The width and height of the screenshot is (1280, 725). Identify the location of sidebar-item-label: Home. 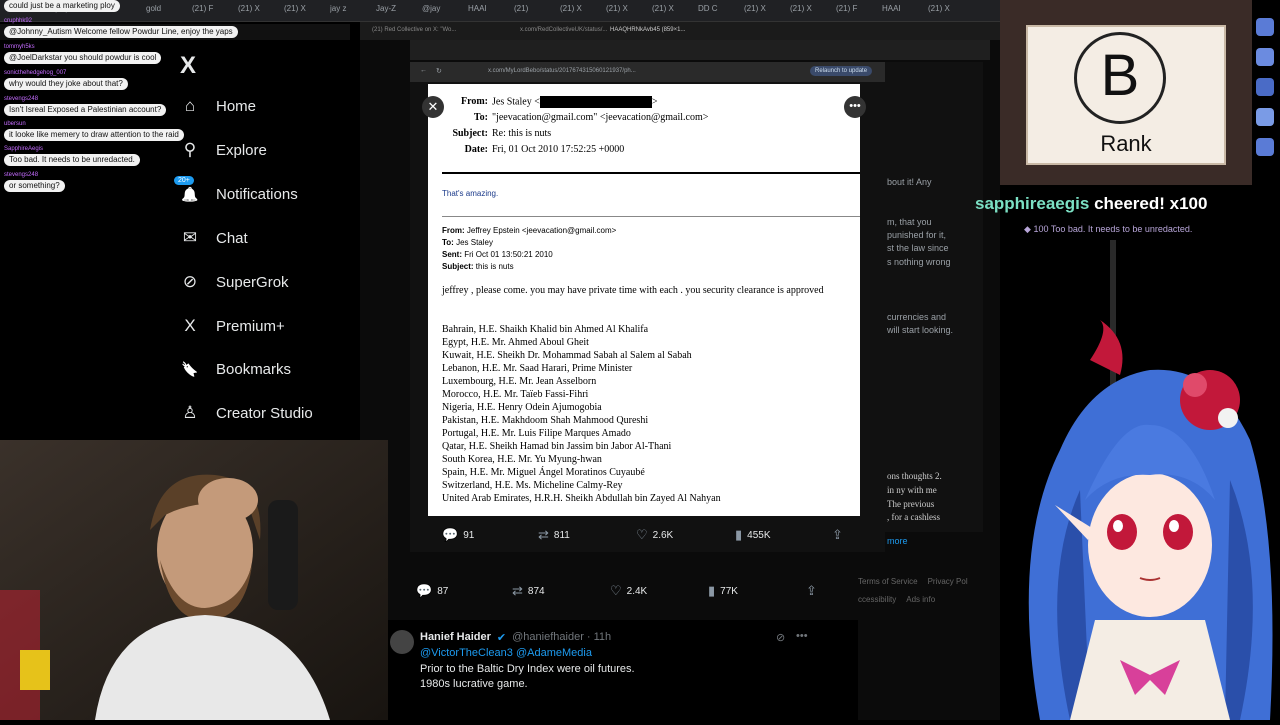
(236, 106).